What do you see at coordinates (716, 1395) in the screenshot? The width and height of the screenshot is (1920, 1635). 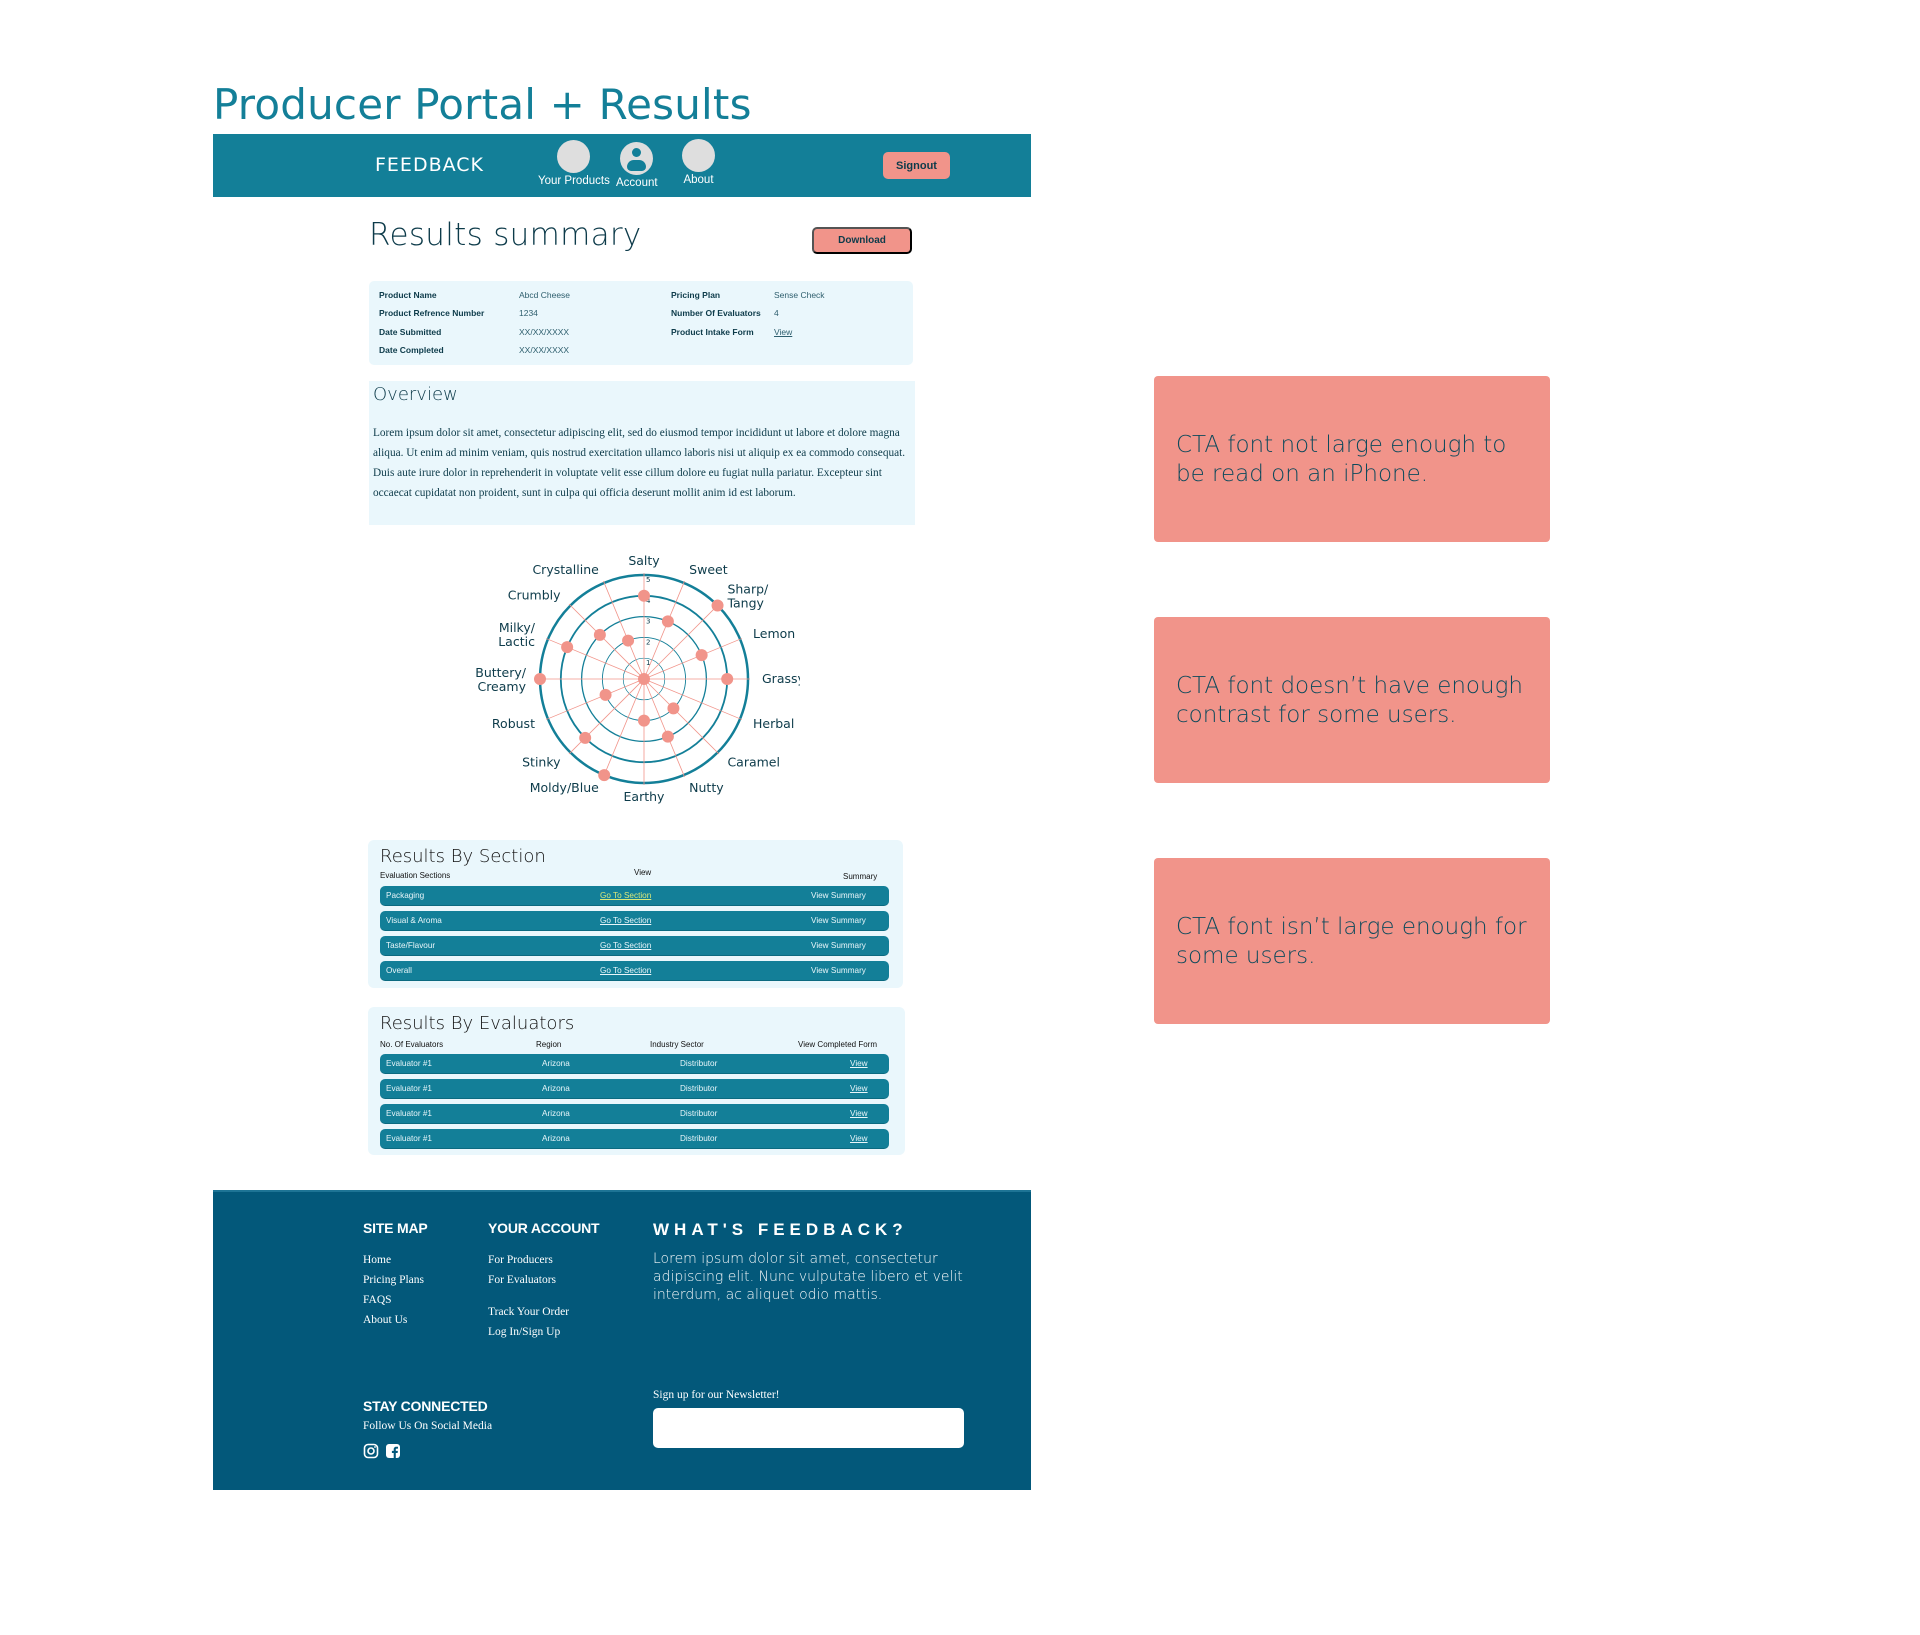 I see `newsletter-label: Sign up for our Newsletter!` at bounding box center [716, 1395].